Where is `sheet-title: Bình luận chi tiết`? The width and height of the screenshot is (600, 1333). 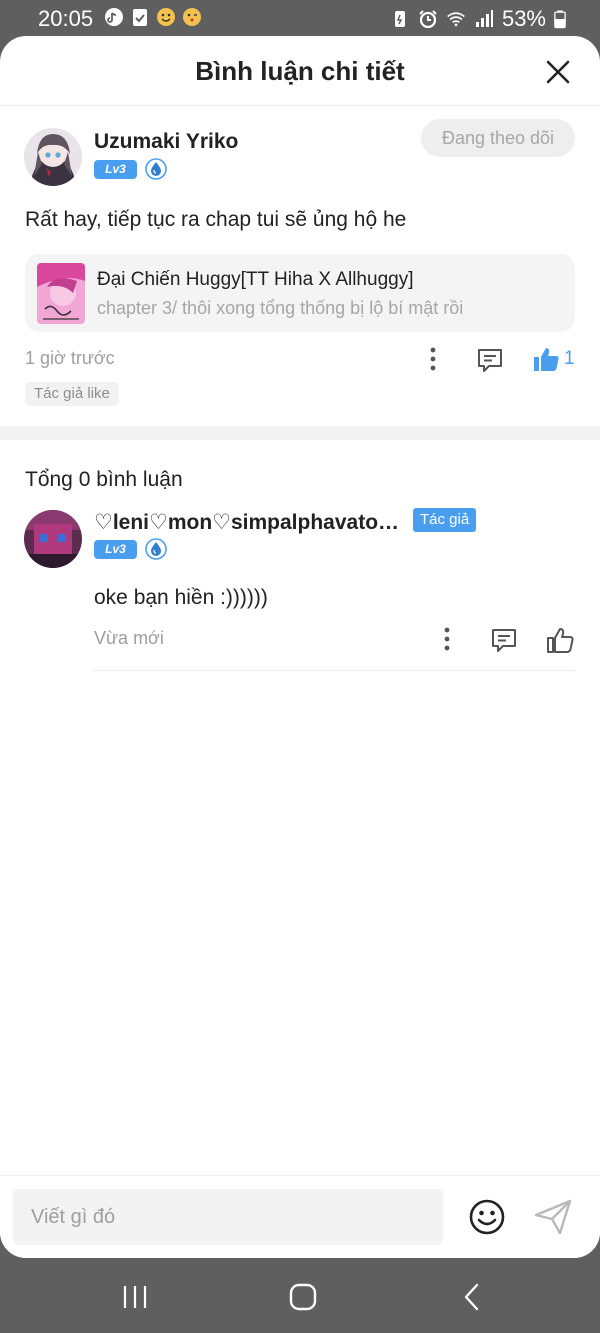 sheet-title: Bình luận chi tiết is located at coordinates (300, 71).